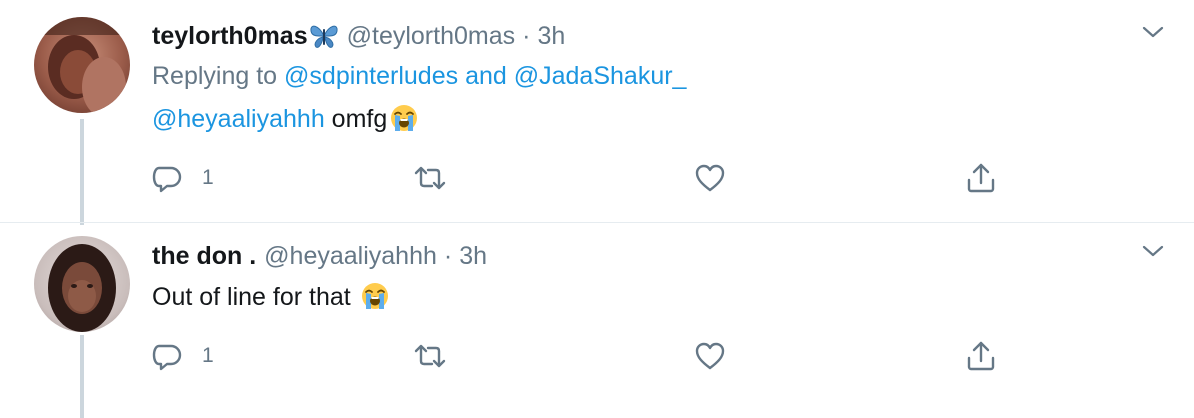 The height and width of the screenshot is (418, 1194). Describe the element at coordinates (431, 36) in the screenshot. I see `user-handle: @teylorth0mas` at that location.